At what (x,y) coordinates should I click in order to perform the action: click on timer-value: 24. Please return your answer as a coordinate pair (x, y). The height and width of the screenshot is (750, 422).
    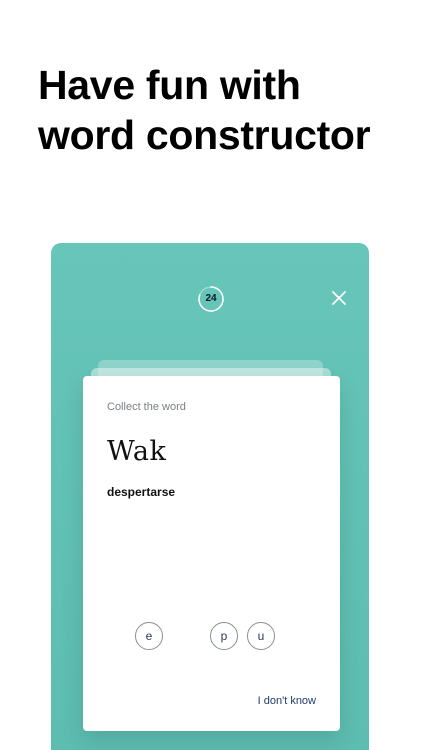
    Looking at the image, I should click on (211, 298).